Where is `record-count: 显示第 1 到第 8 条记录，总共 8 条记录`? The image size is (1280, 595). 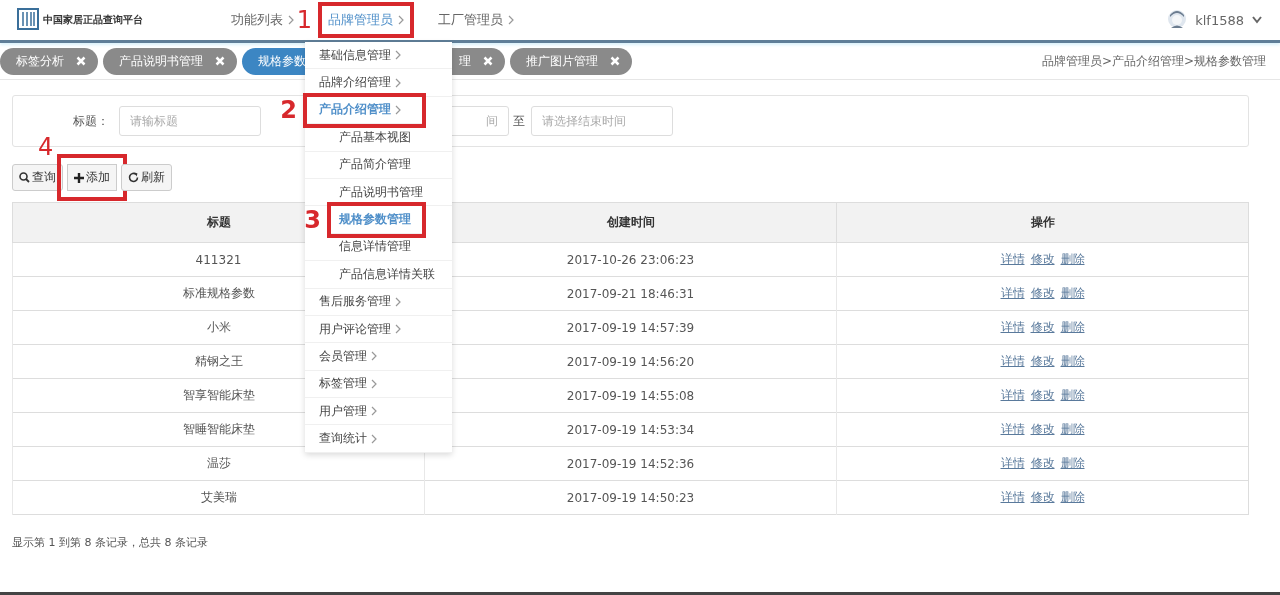
record-count: 显示第 1 到第 8 条记录，总共 8 条记录 is located at coordinates (110, 542).